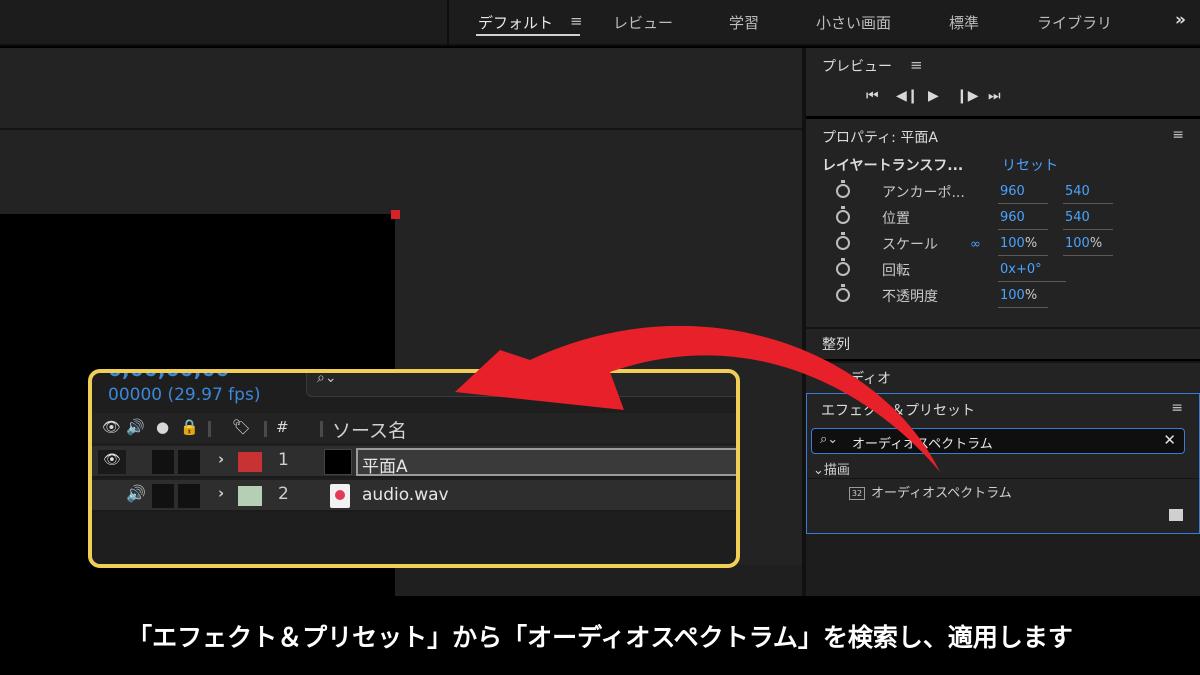  Describe the element at coordinates (916, 65) in the screenshot. I see `preview-menu-icon: ≡` at that location.